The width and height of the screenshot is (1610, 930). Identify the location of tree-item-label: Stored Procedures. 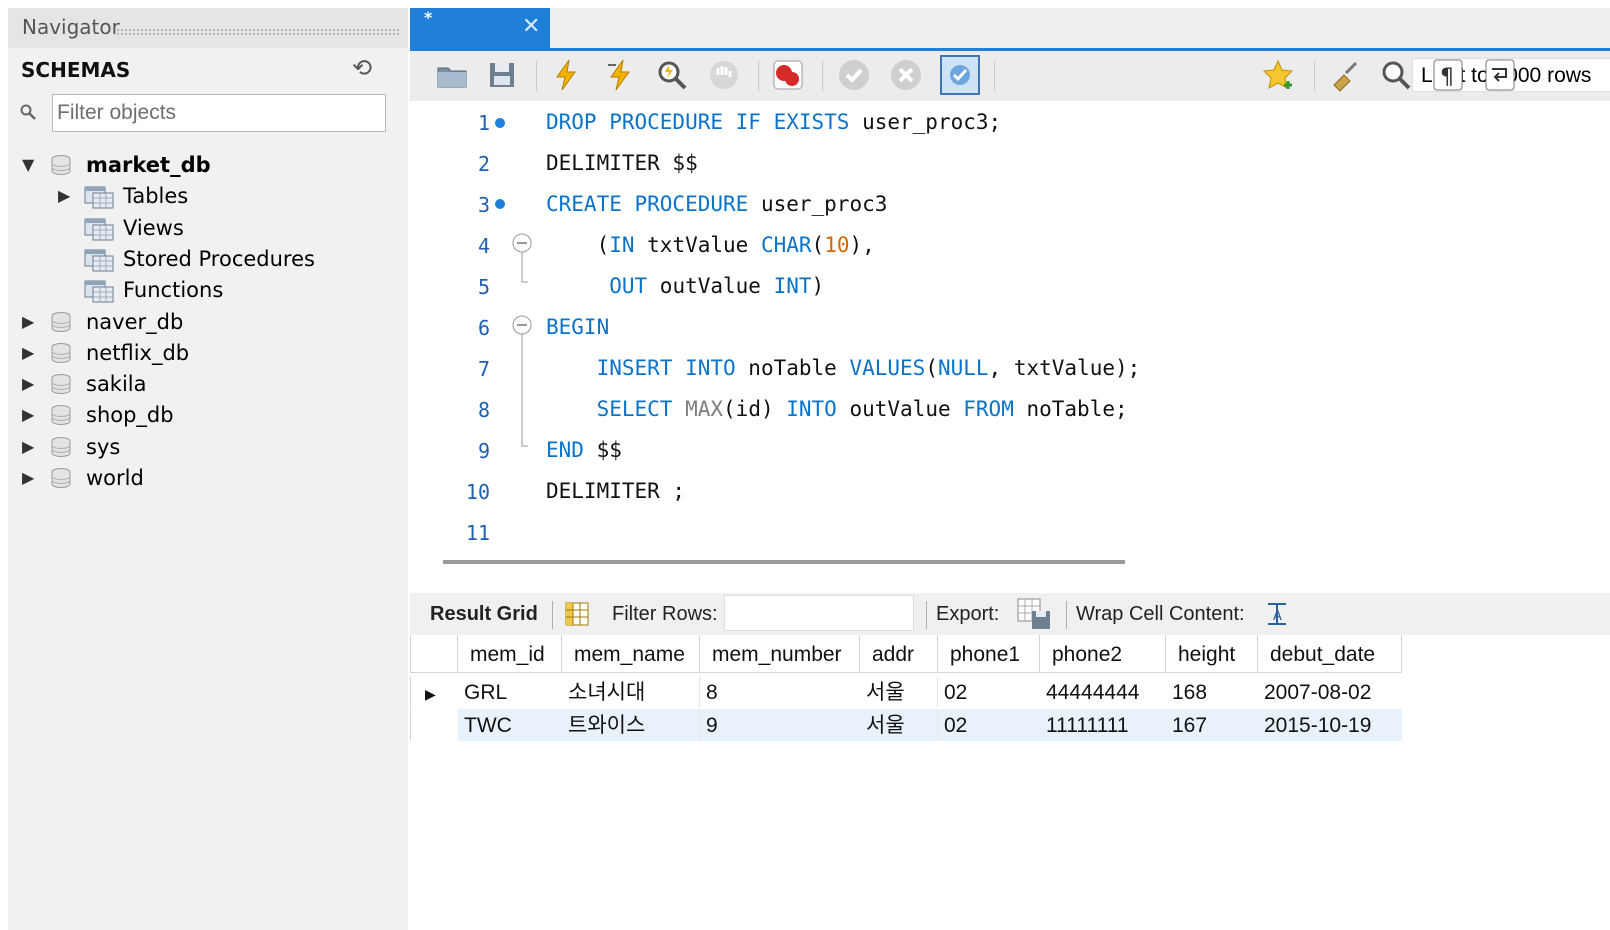
(219, 258).